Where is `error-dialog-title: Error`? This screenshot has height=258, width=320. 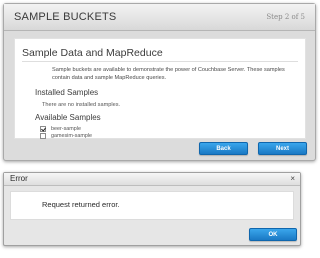
error-dialog-title: Error is located at coordinates (19, 178).